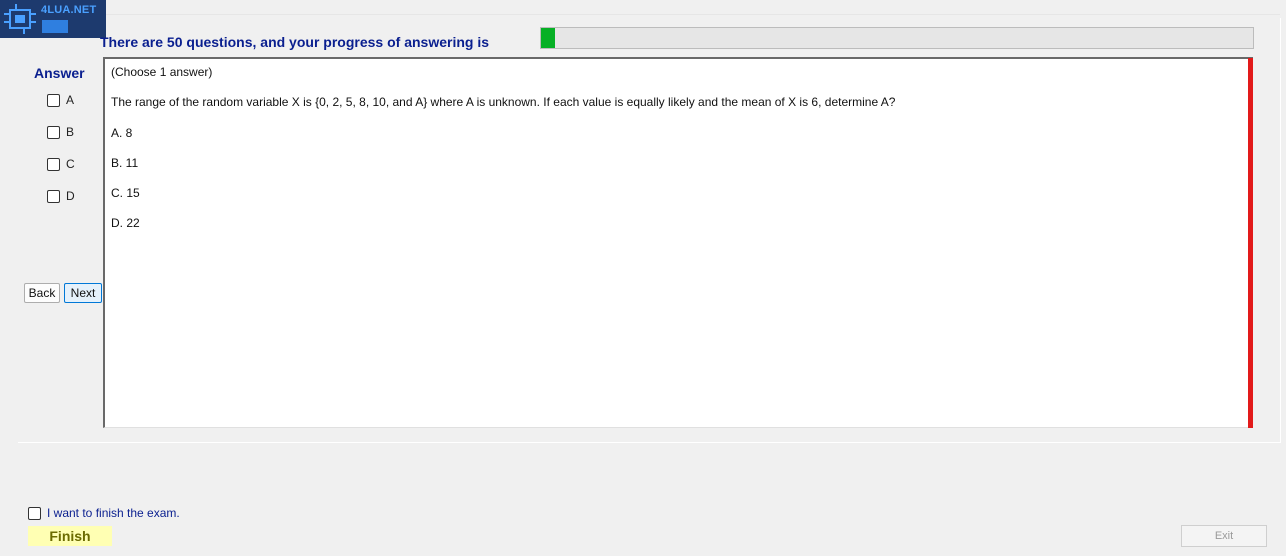  Describe the element at coordinates (70, 132) in the screenshot. I see `answer-option-label: B` at that location.